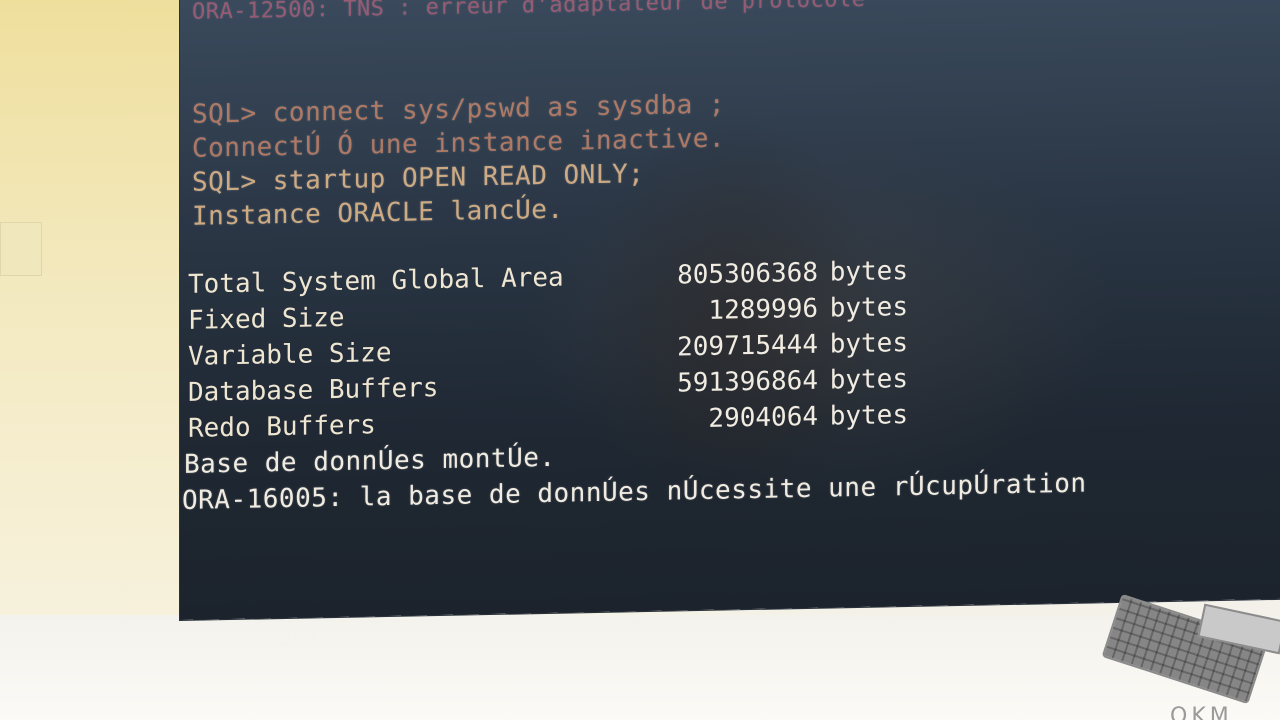 Image resolution: width=1280 pixels, height=720 pixels. I want to click on memory-label: Fixed Size, so click(266, 319).